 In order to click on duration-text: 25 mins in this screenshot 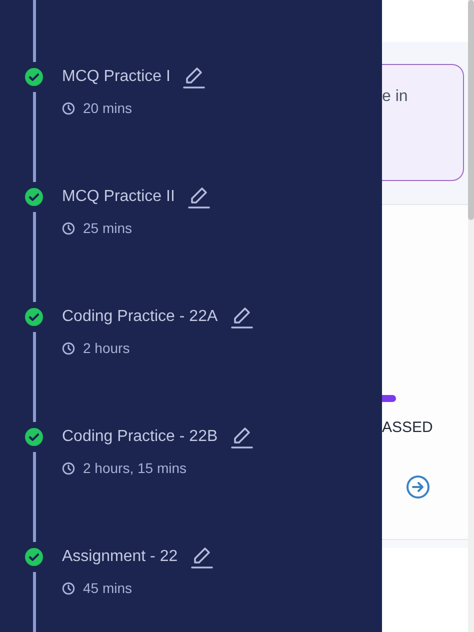, I will do `click(107, 228)`.